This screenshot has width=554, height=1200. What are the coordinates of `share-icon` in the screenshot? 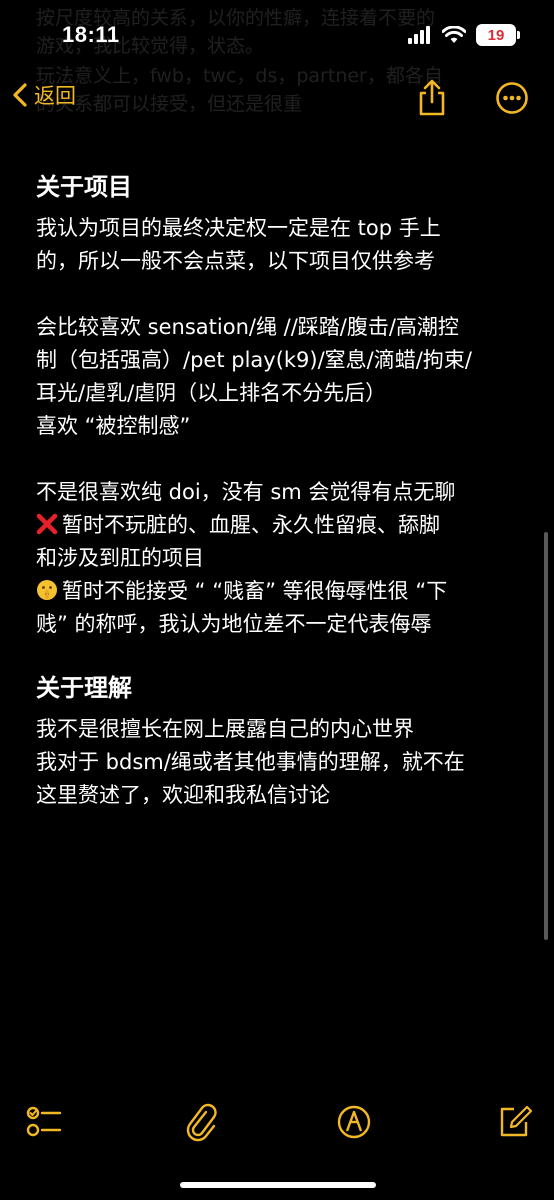 It's located at (432, 98).